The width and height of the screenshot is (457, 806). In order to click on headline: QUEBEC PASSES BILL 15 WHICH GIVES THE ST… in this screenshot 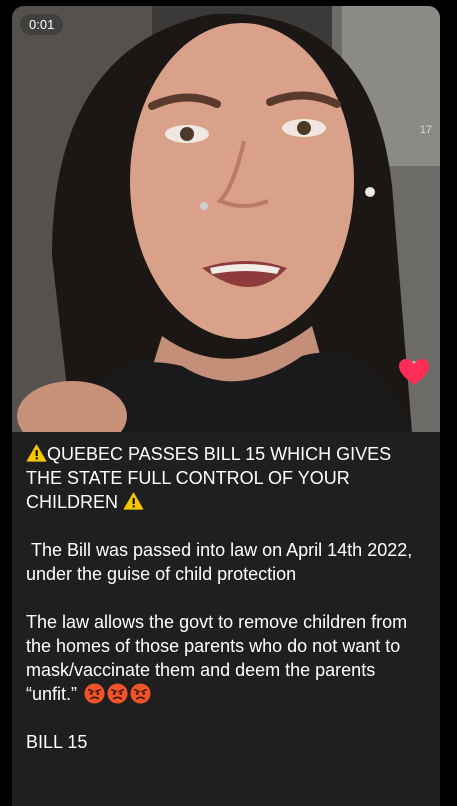, I will do `click(228, 478)`.